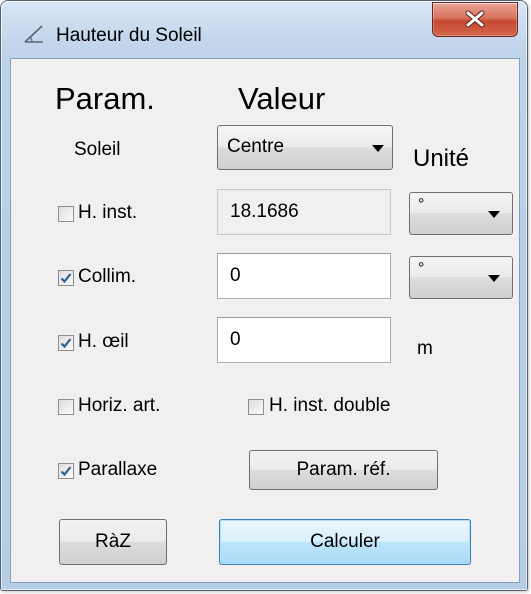 This screenshot has width=531, height=594. I want to click on close-icon, so click(475, 19).